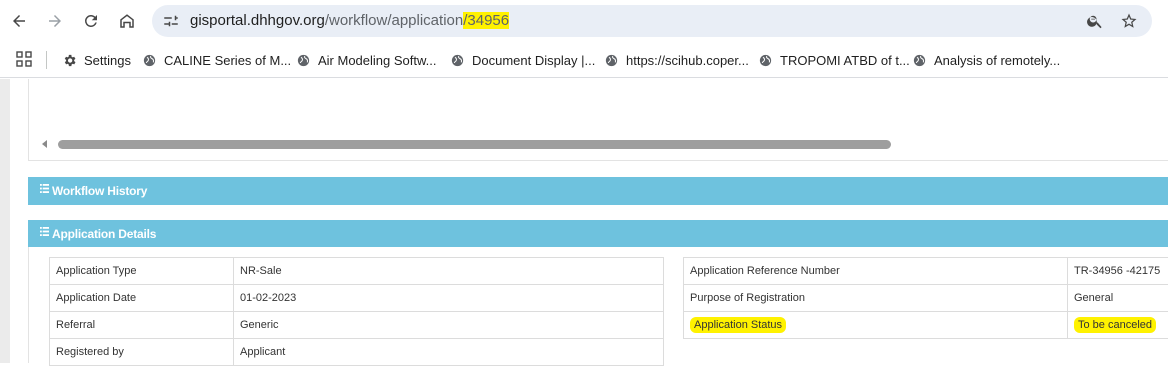 The image size is (1168, 366). What do you see at coordinates (876, 325) in the screenshot?
I see `detail-label-cell: Application Status` at bounding box center [876, 325].